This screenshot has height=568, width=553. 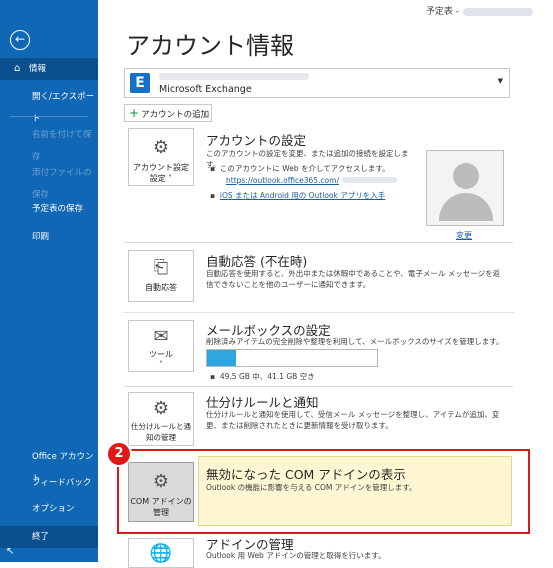 What do you see at coordinates (49, 537) in the screenshot?
I see `sidebar-item-exit: 終了` at bounding box center [49, 537].